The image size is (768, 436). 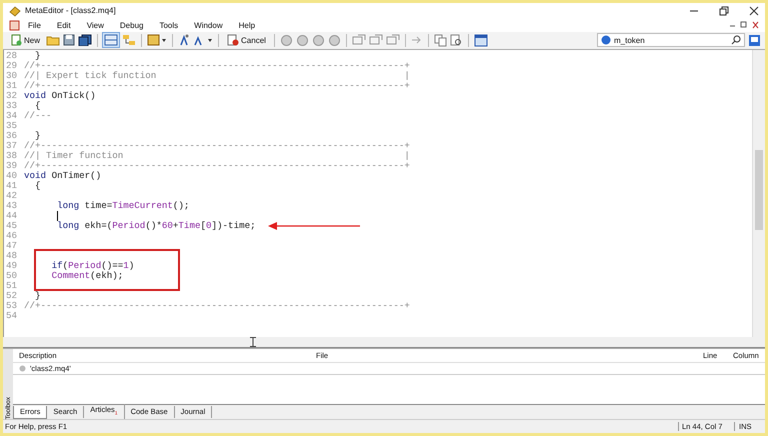 I want to click on line-number: 48, so click(x=11, y=256).